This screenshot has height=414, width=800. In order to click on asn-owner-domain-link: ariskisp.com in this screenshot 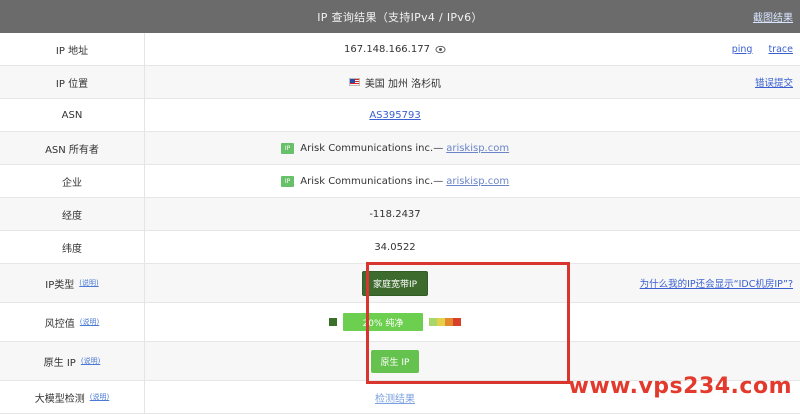, I will do `click(477, 148)`.